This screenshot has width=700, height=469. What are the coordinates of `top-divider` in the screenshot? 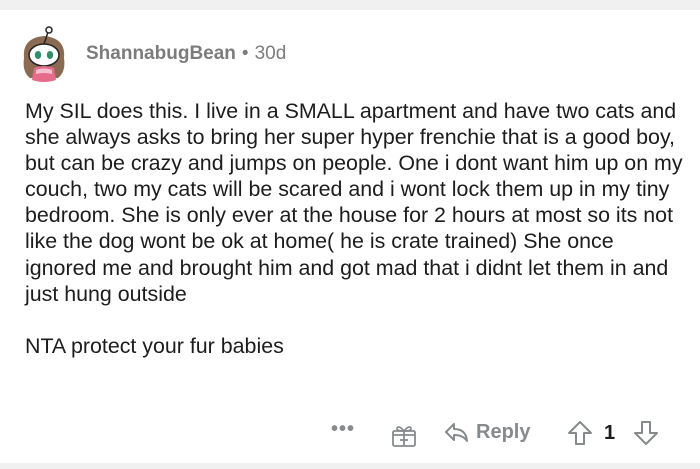 It's located at (350, 5).